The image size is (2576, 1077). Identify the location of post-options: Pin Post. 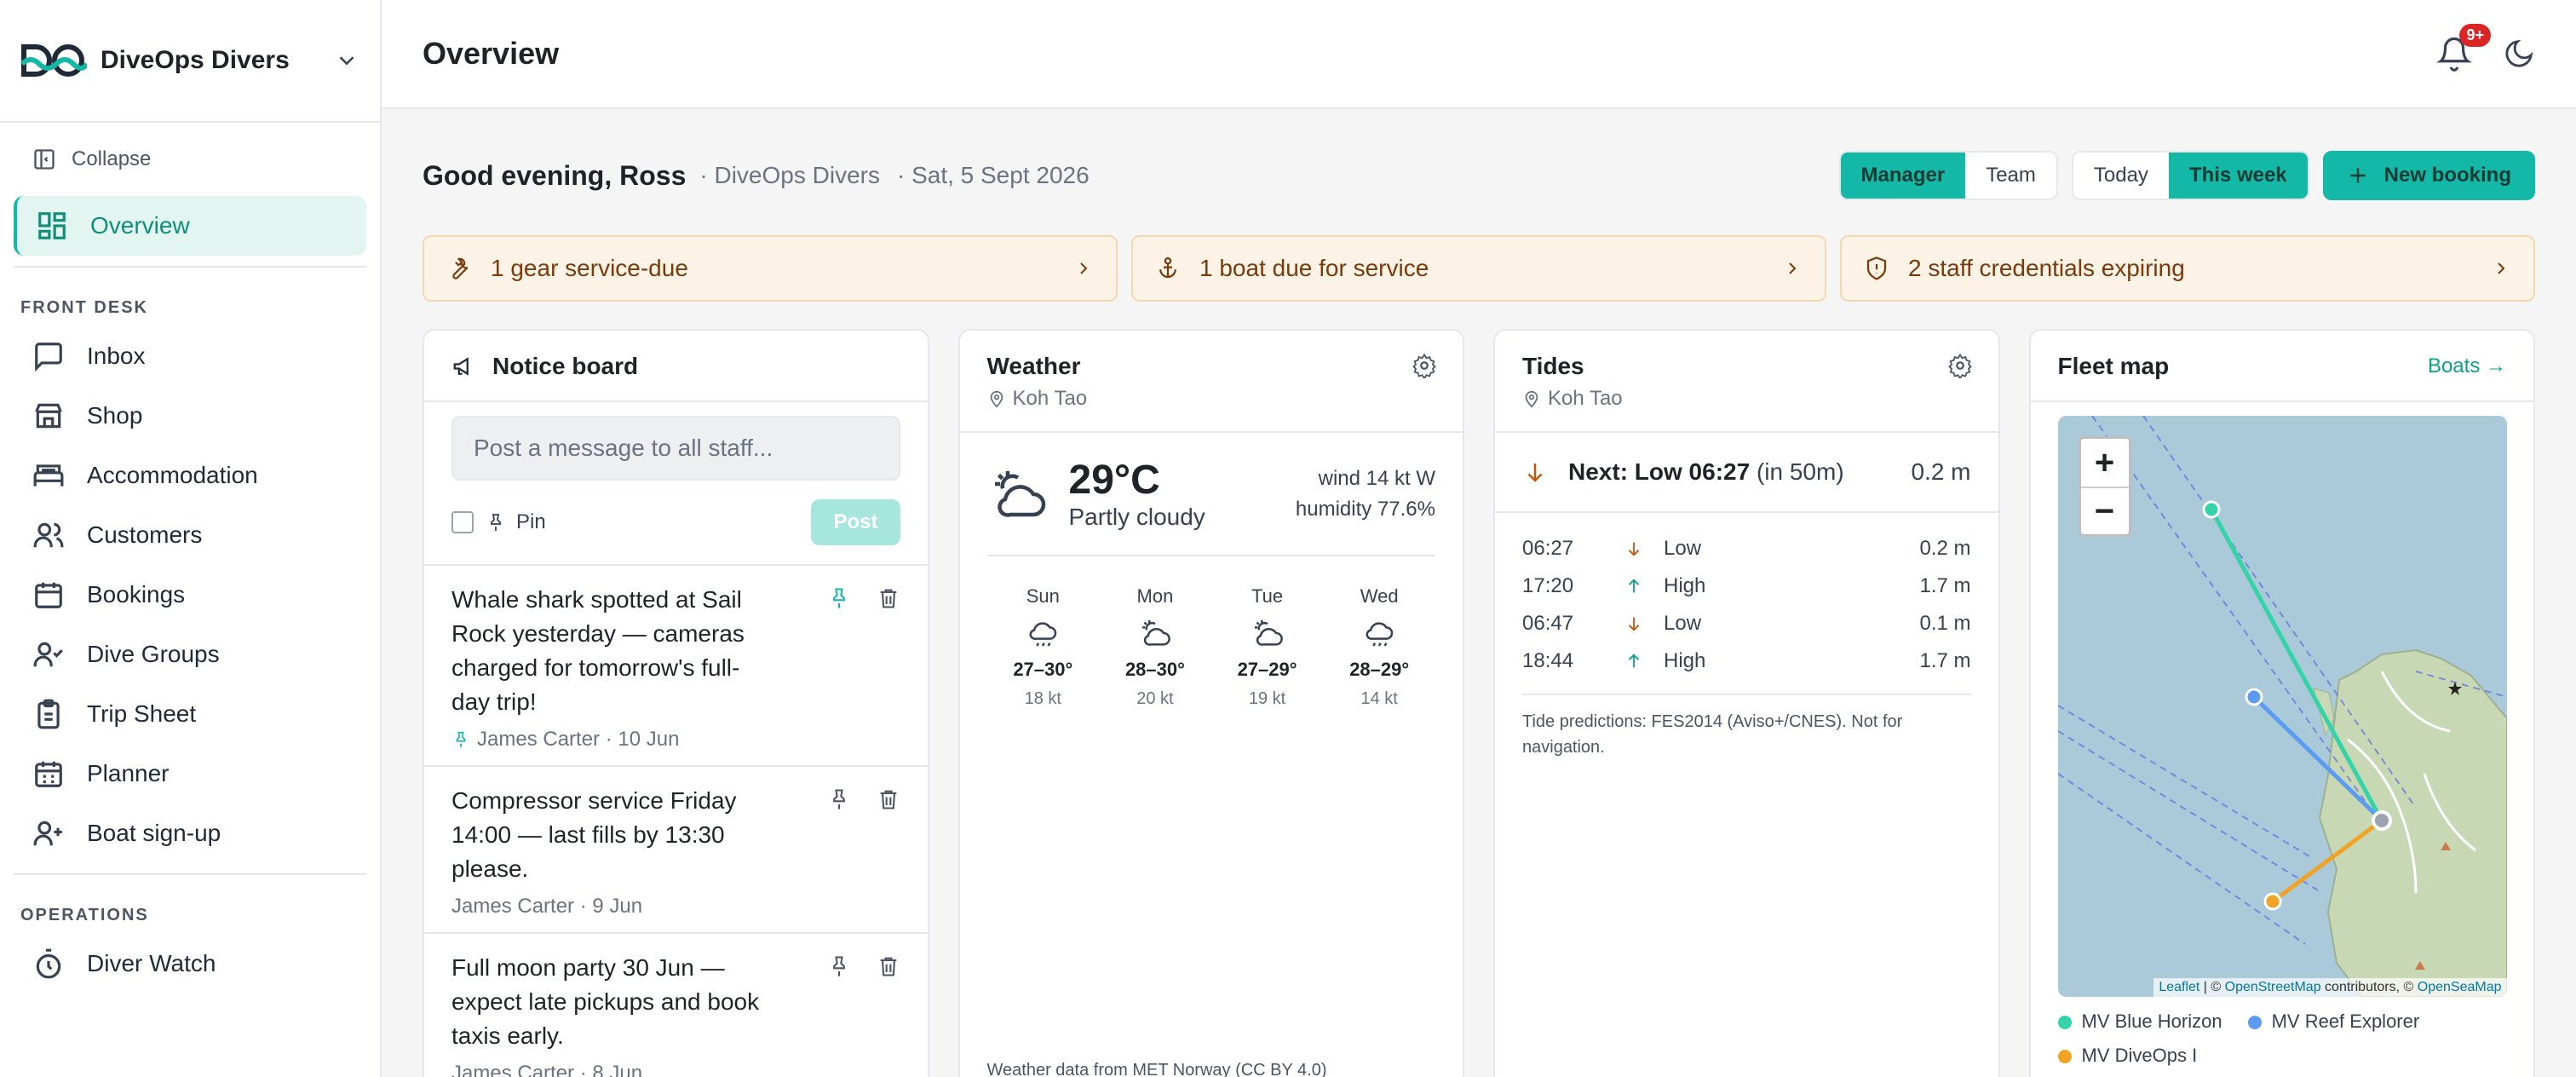
(675, 522).